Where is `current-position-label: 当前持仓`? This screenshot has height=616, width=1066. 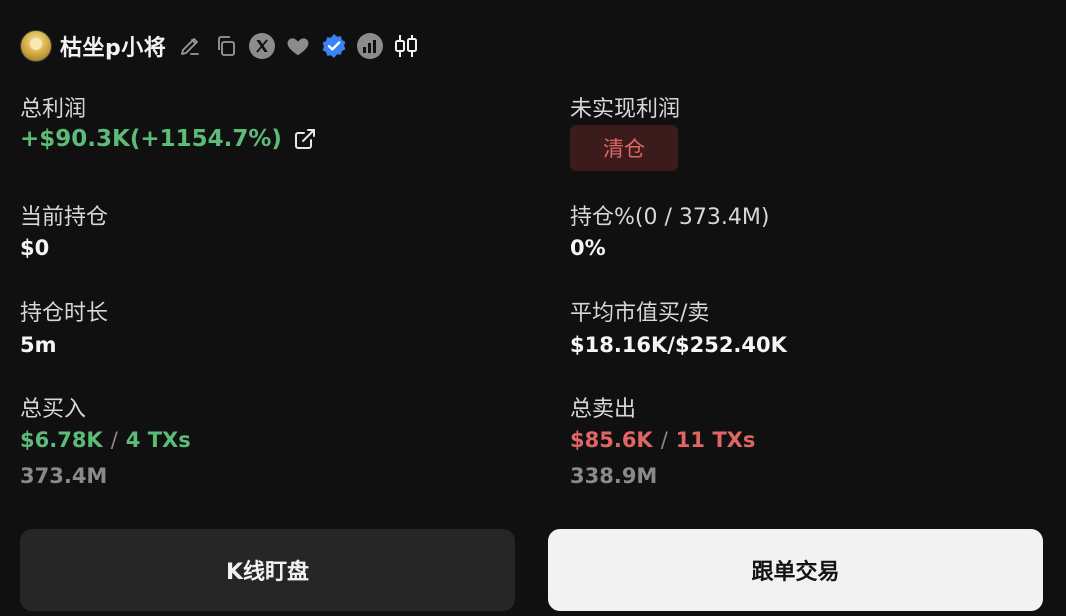
current-position-label: 当前持仓 is located at coordinates (64, 217).